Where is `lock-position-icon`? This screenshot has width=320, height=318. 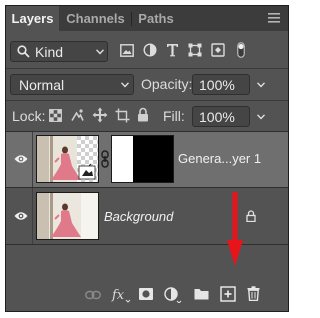 lock-position-icon is located at coordinates (100, 115).